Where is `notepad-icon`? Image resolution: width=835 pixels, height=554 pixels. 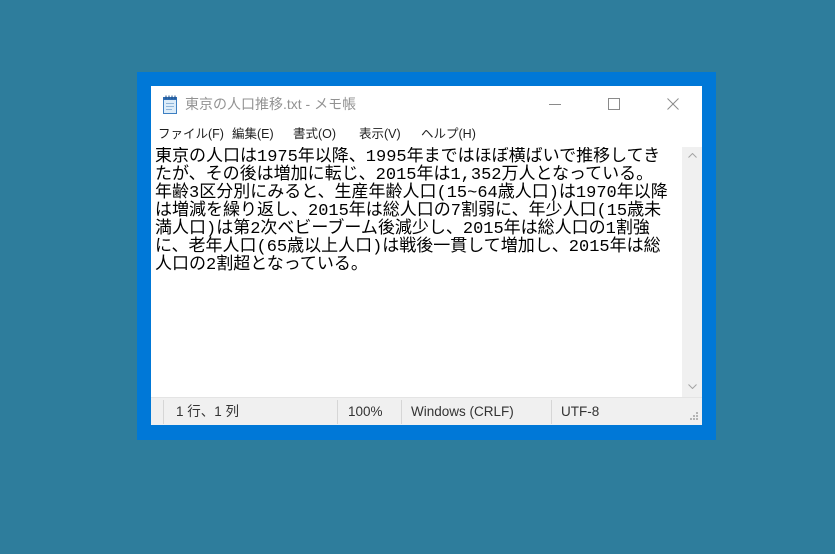 notepad-icon is located at coordinates (170, 104).